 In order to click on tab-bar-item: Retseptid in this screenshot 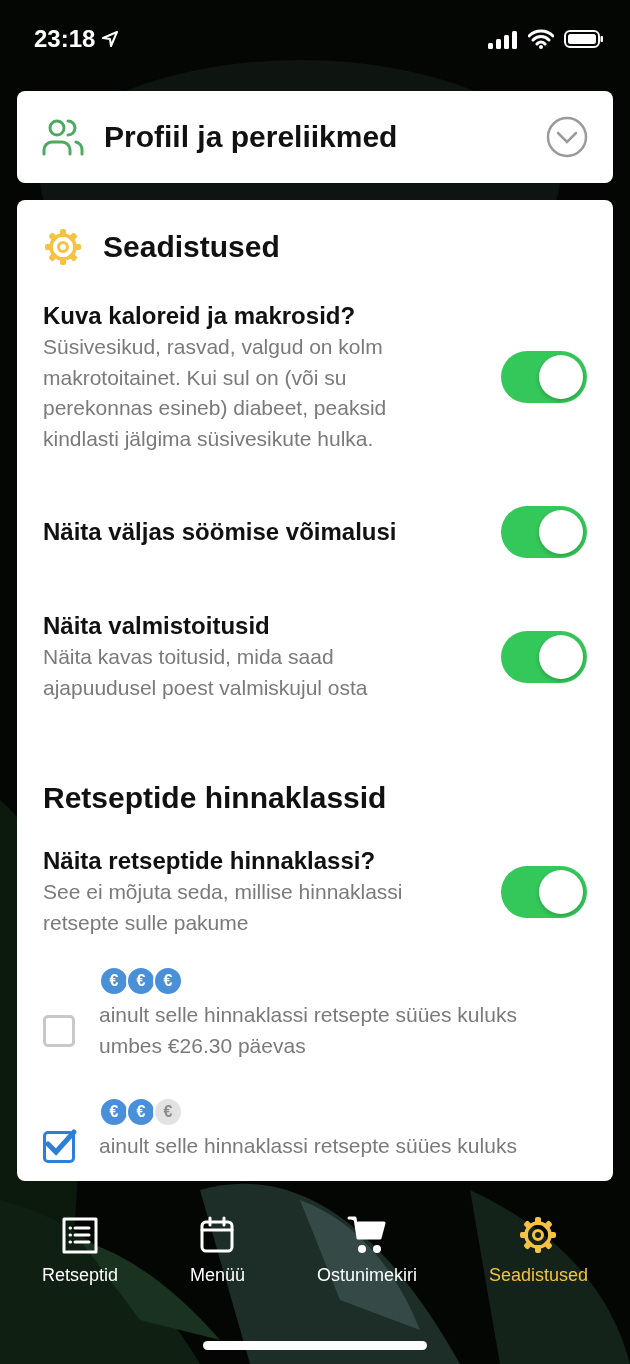, I will do `click(79, 1250)`.